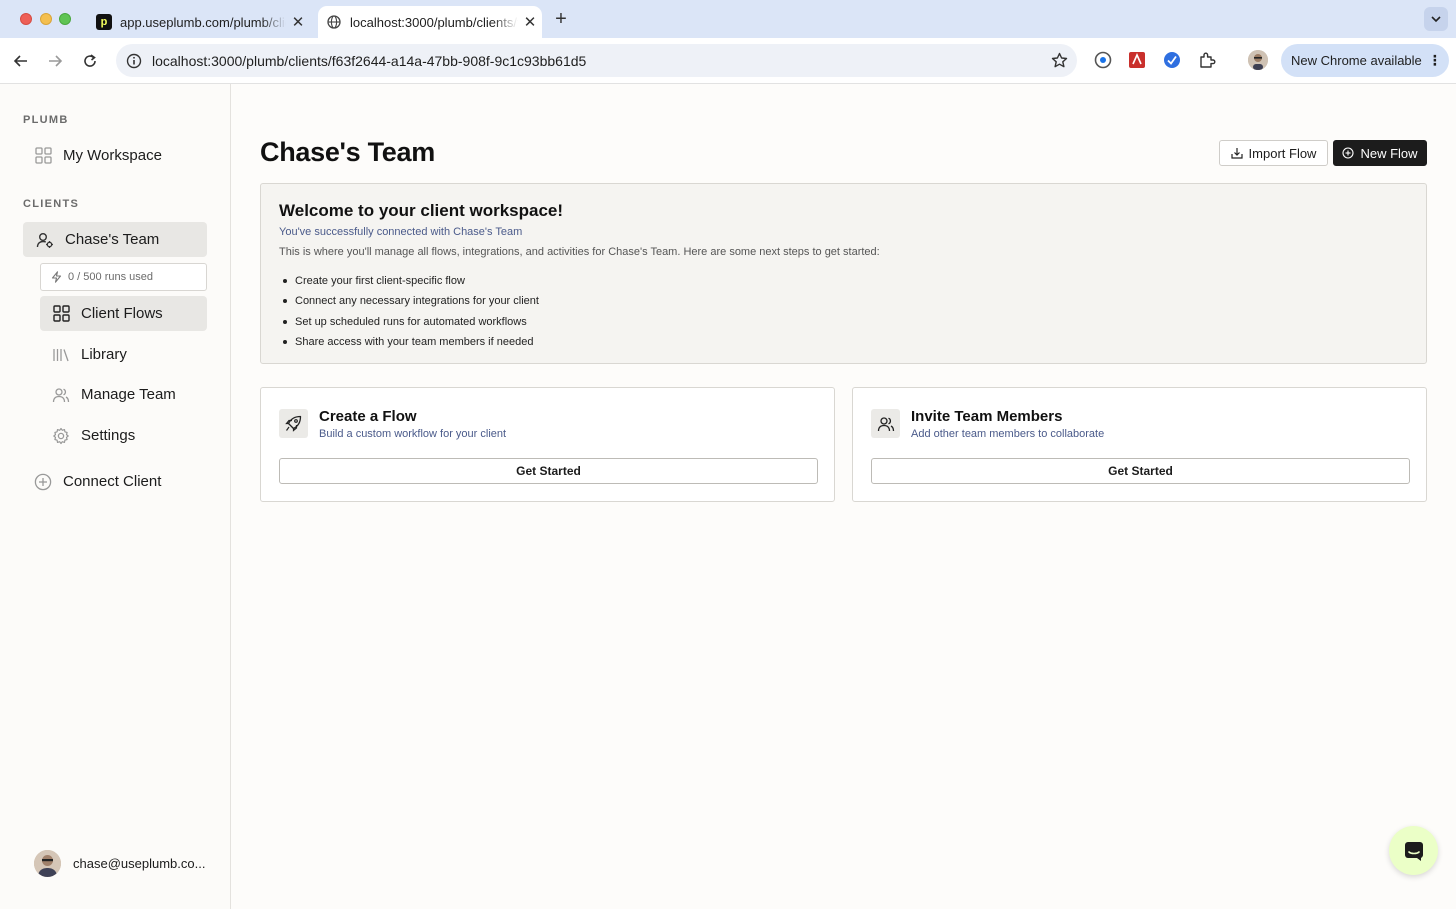 The width and height of the screenshot is (1456, 909). Describe the element at coordinates (111, 277) in the screenshot. I see `runs-used-text: 0 / 500 runs used` at that location.